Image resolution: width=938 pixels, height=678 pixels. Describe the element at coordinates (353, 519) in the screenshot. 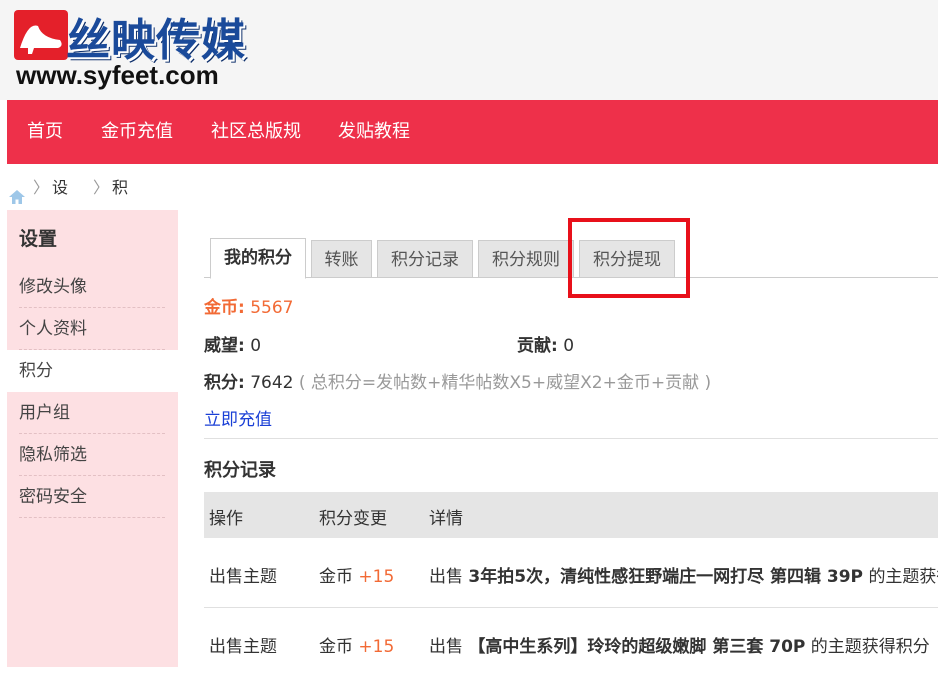

I see `column-header-change: 积分变更` at that location.